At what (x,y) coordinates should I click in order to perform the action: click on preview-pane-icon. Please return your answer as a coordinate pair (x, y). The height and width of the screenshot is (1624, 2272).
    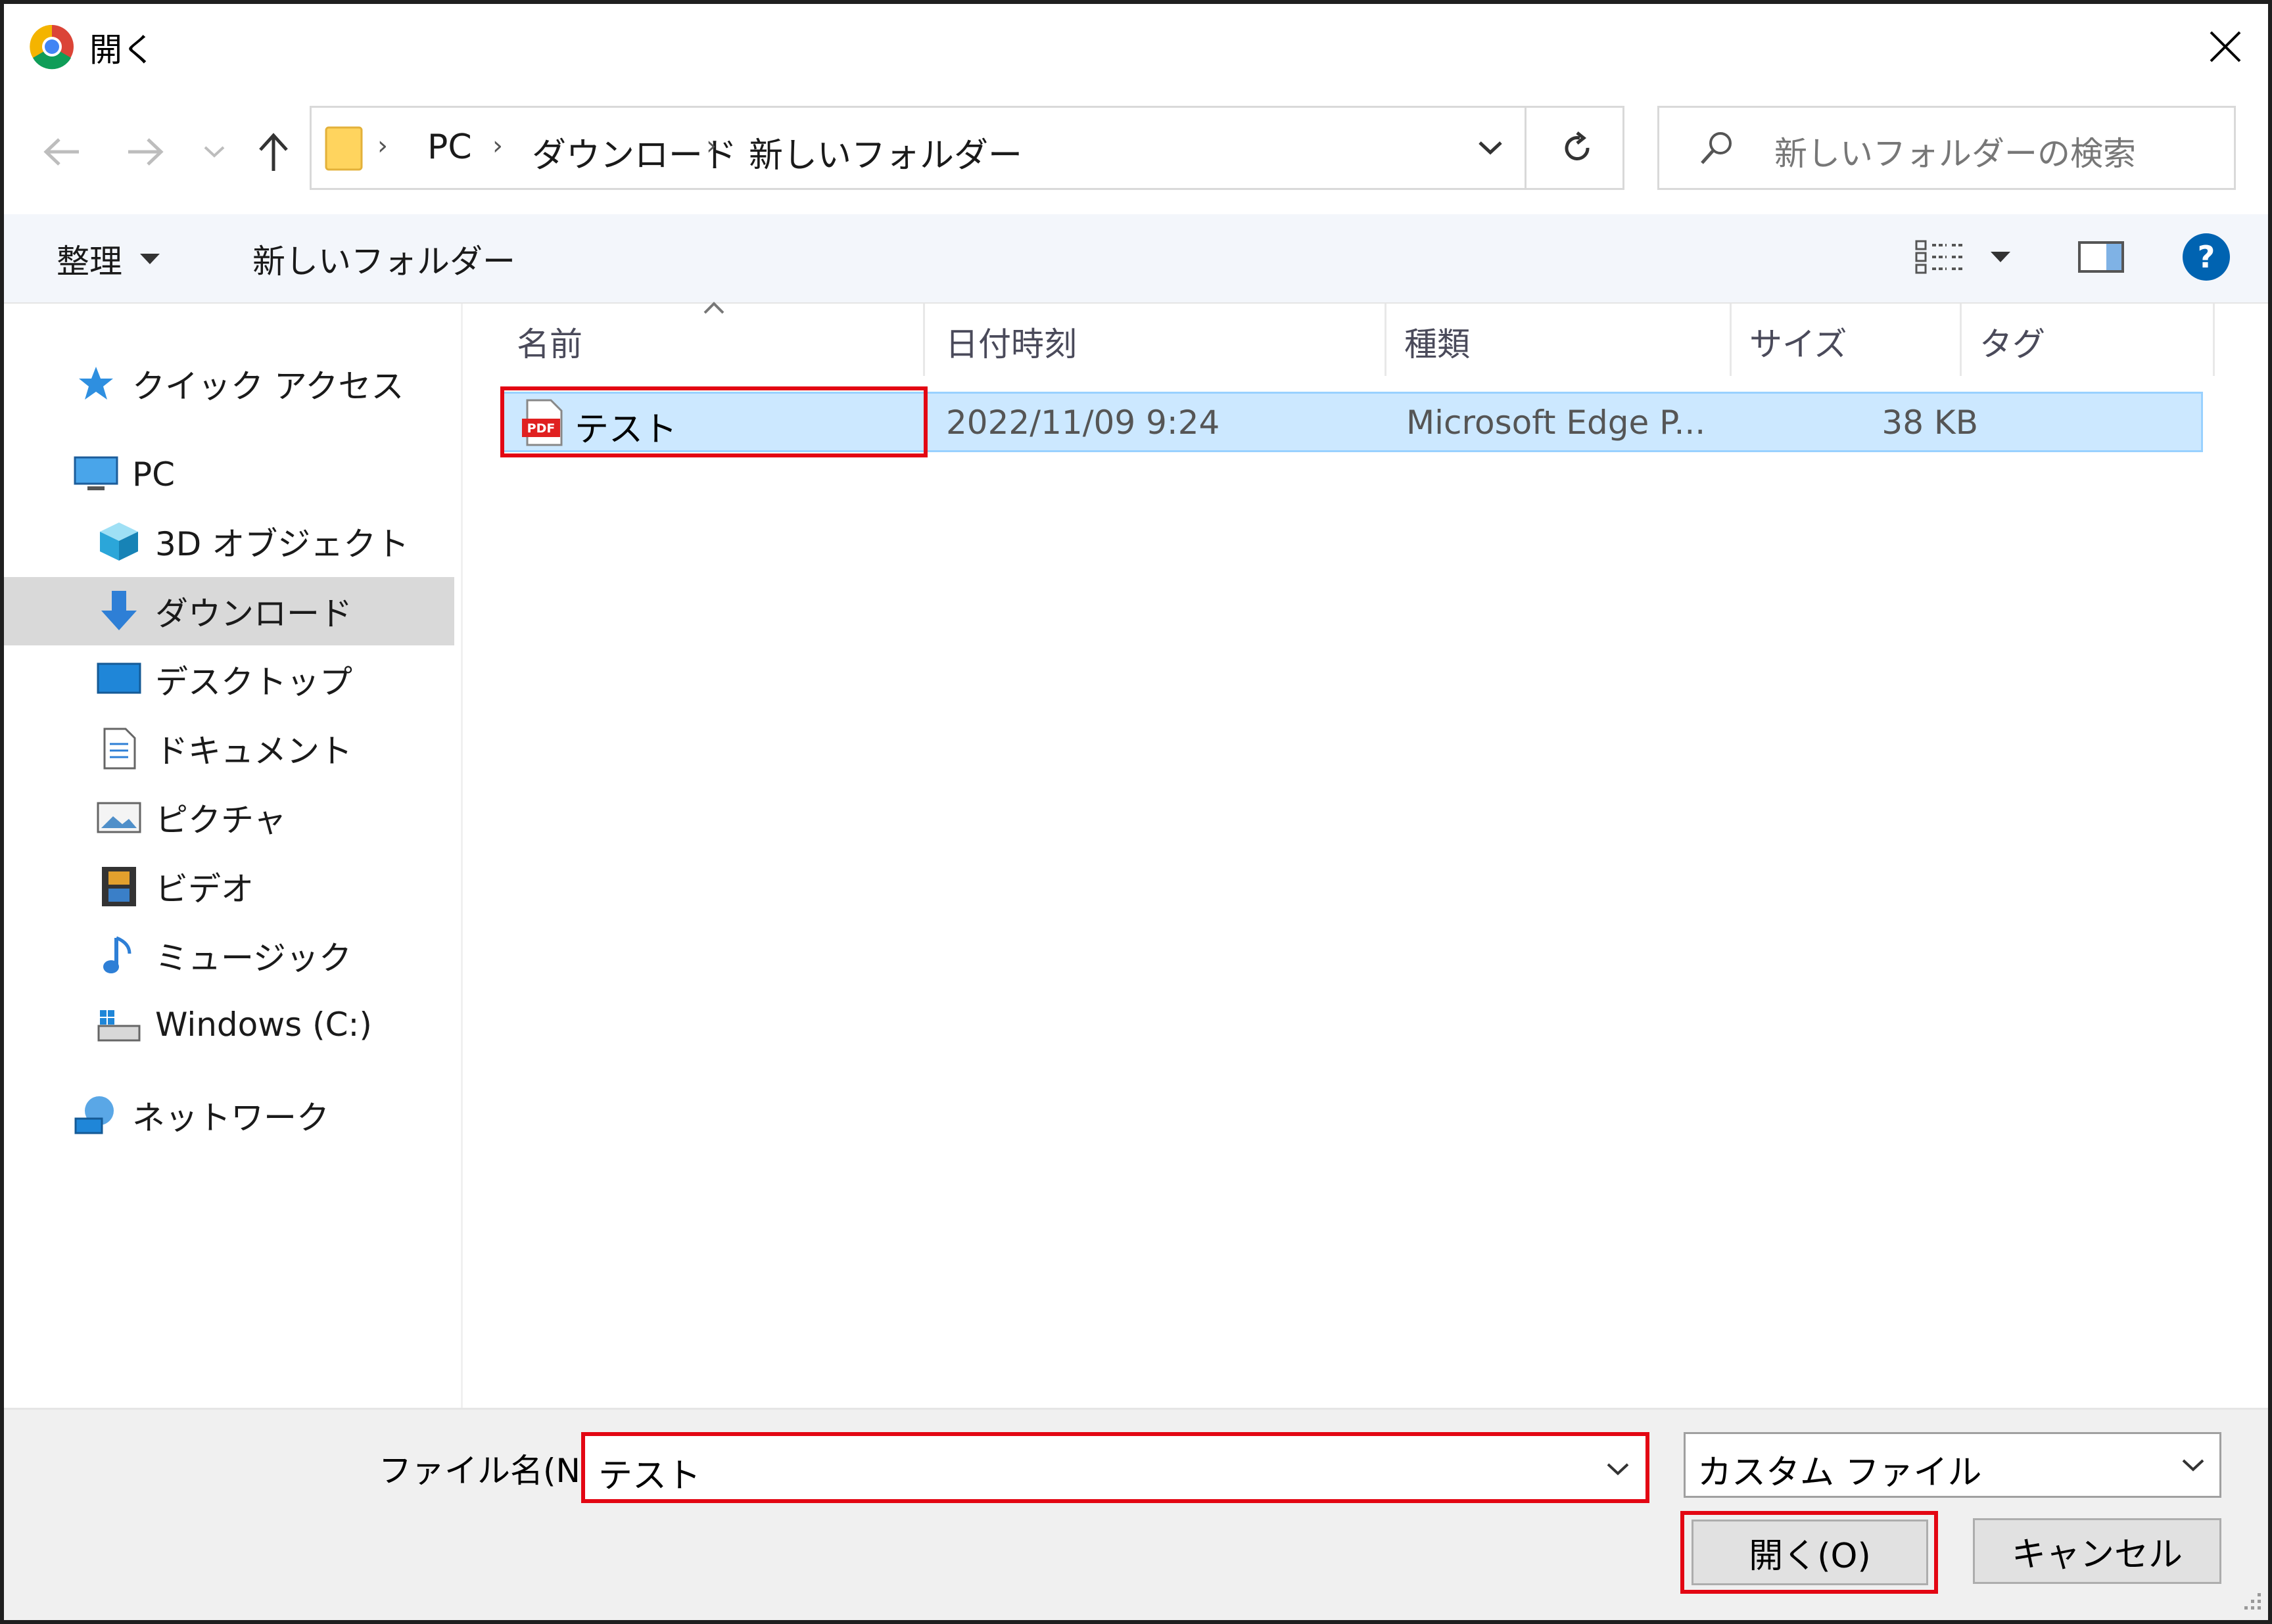
    Looking at the image, I should click on (2101, 257).